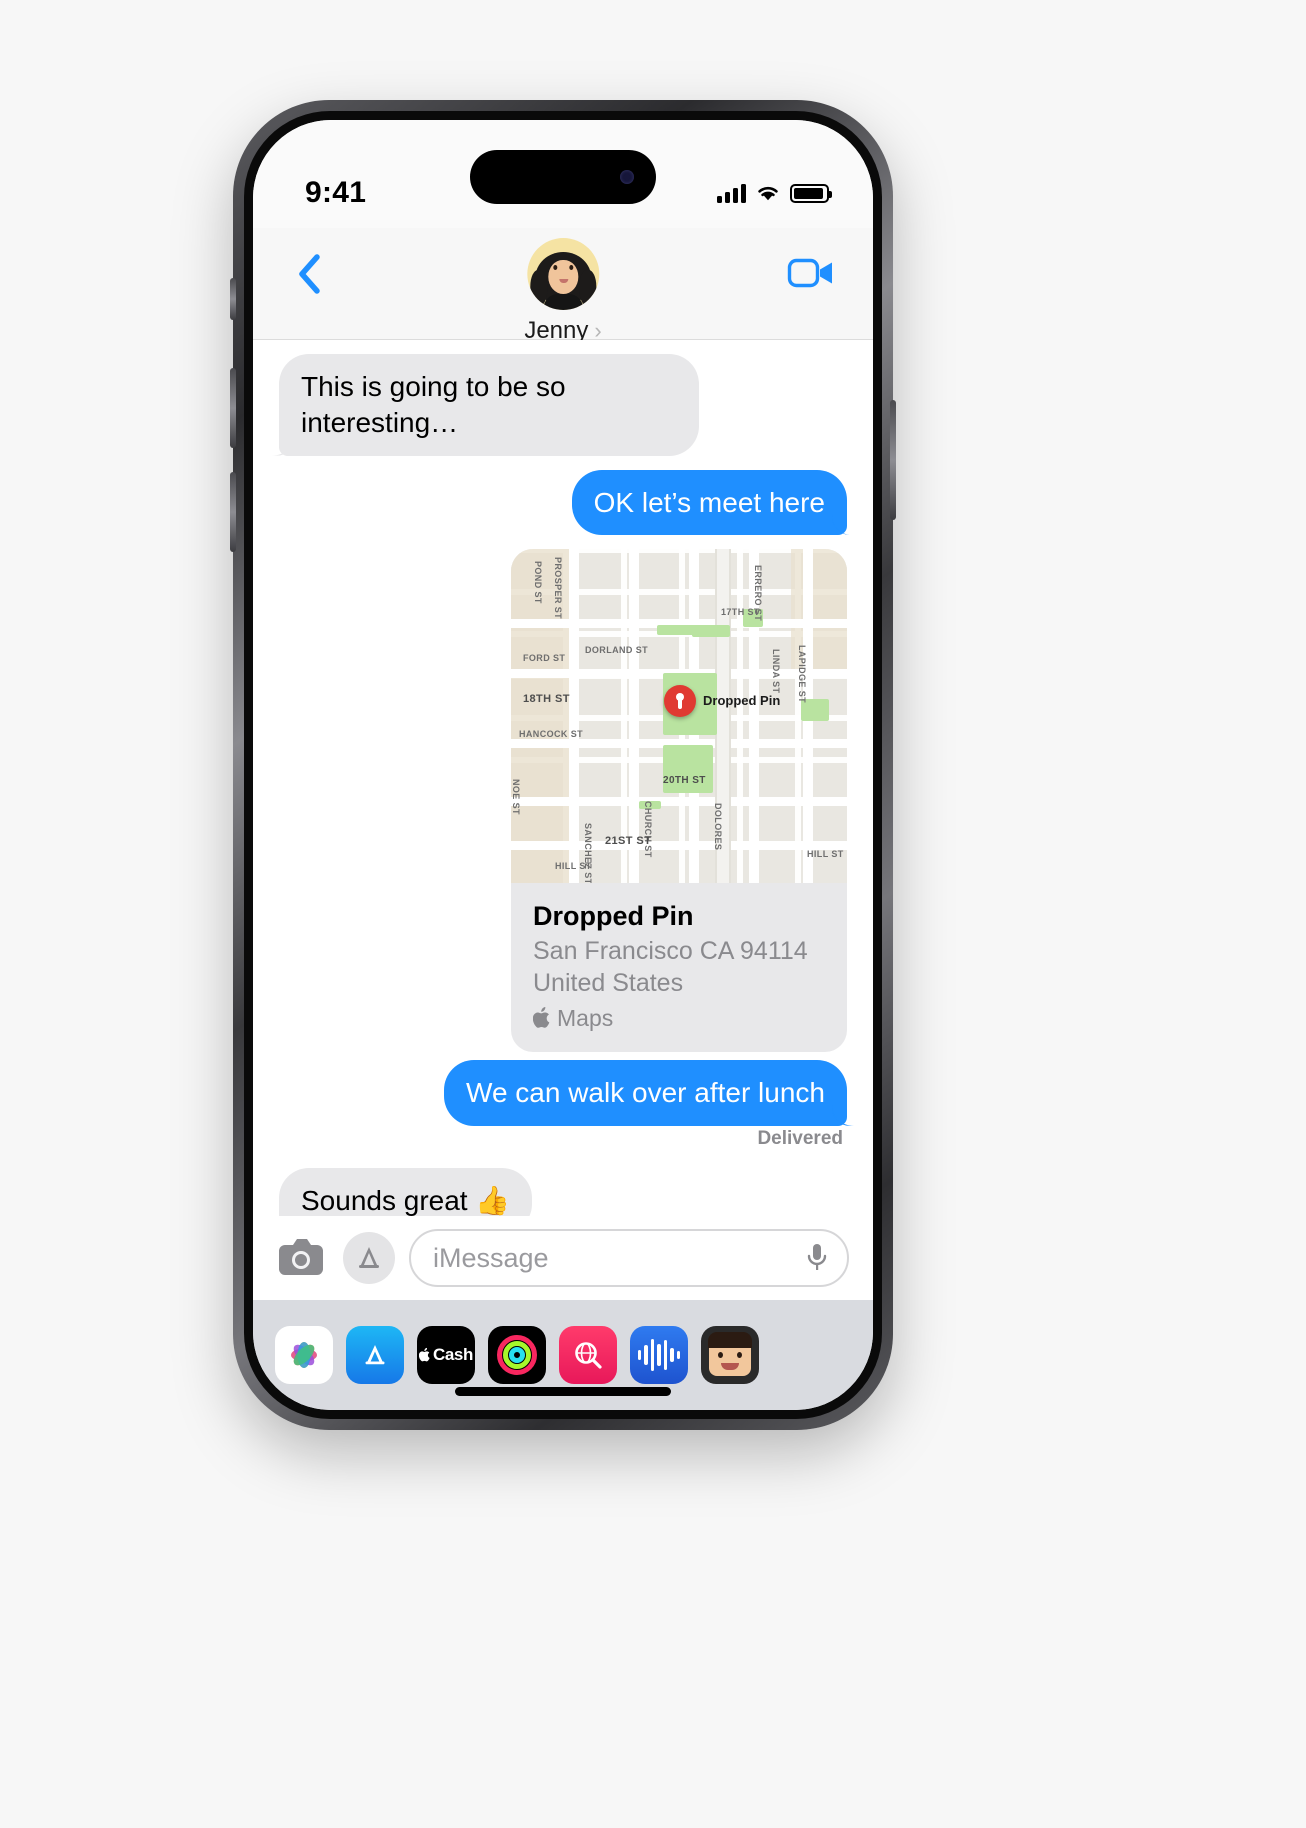 The height and width of the screenshot is (1828, 1306). Describe the element at coordinates (670, 951) in the screenshot. I see `location-address-line-1: San Francisco CA 94114` at that location.